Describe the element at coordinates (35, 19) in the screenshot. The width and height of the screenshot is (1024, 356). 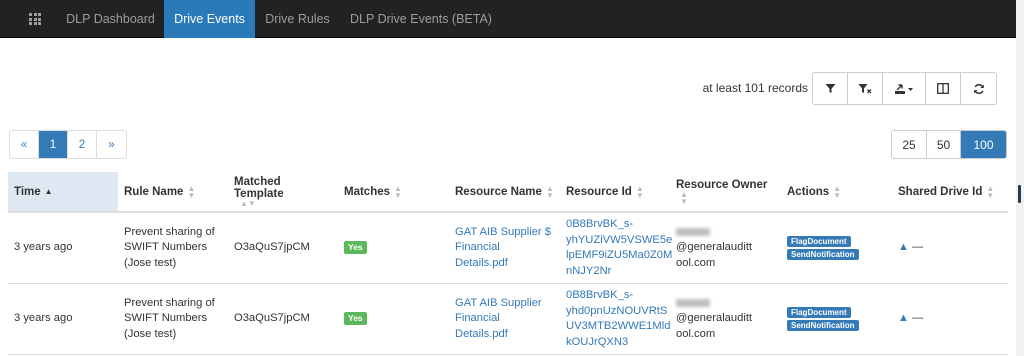
I see `apps-grid-icon` at that location.